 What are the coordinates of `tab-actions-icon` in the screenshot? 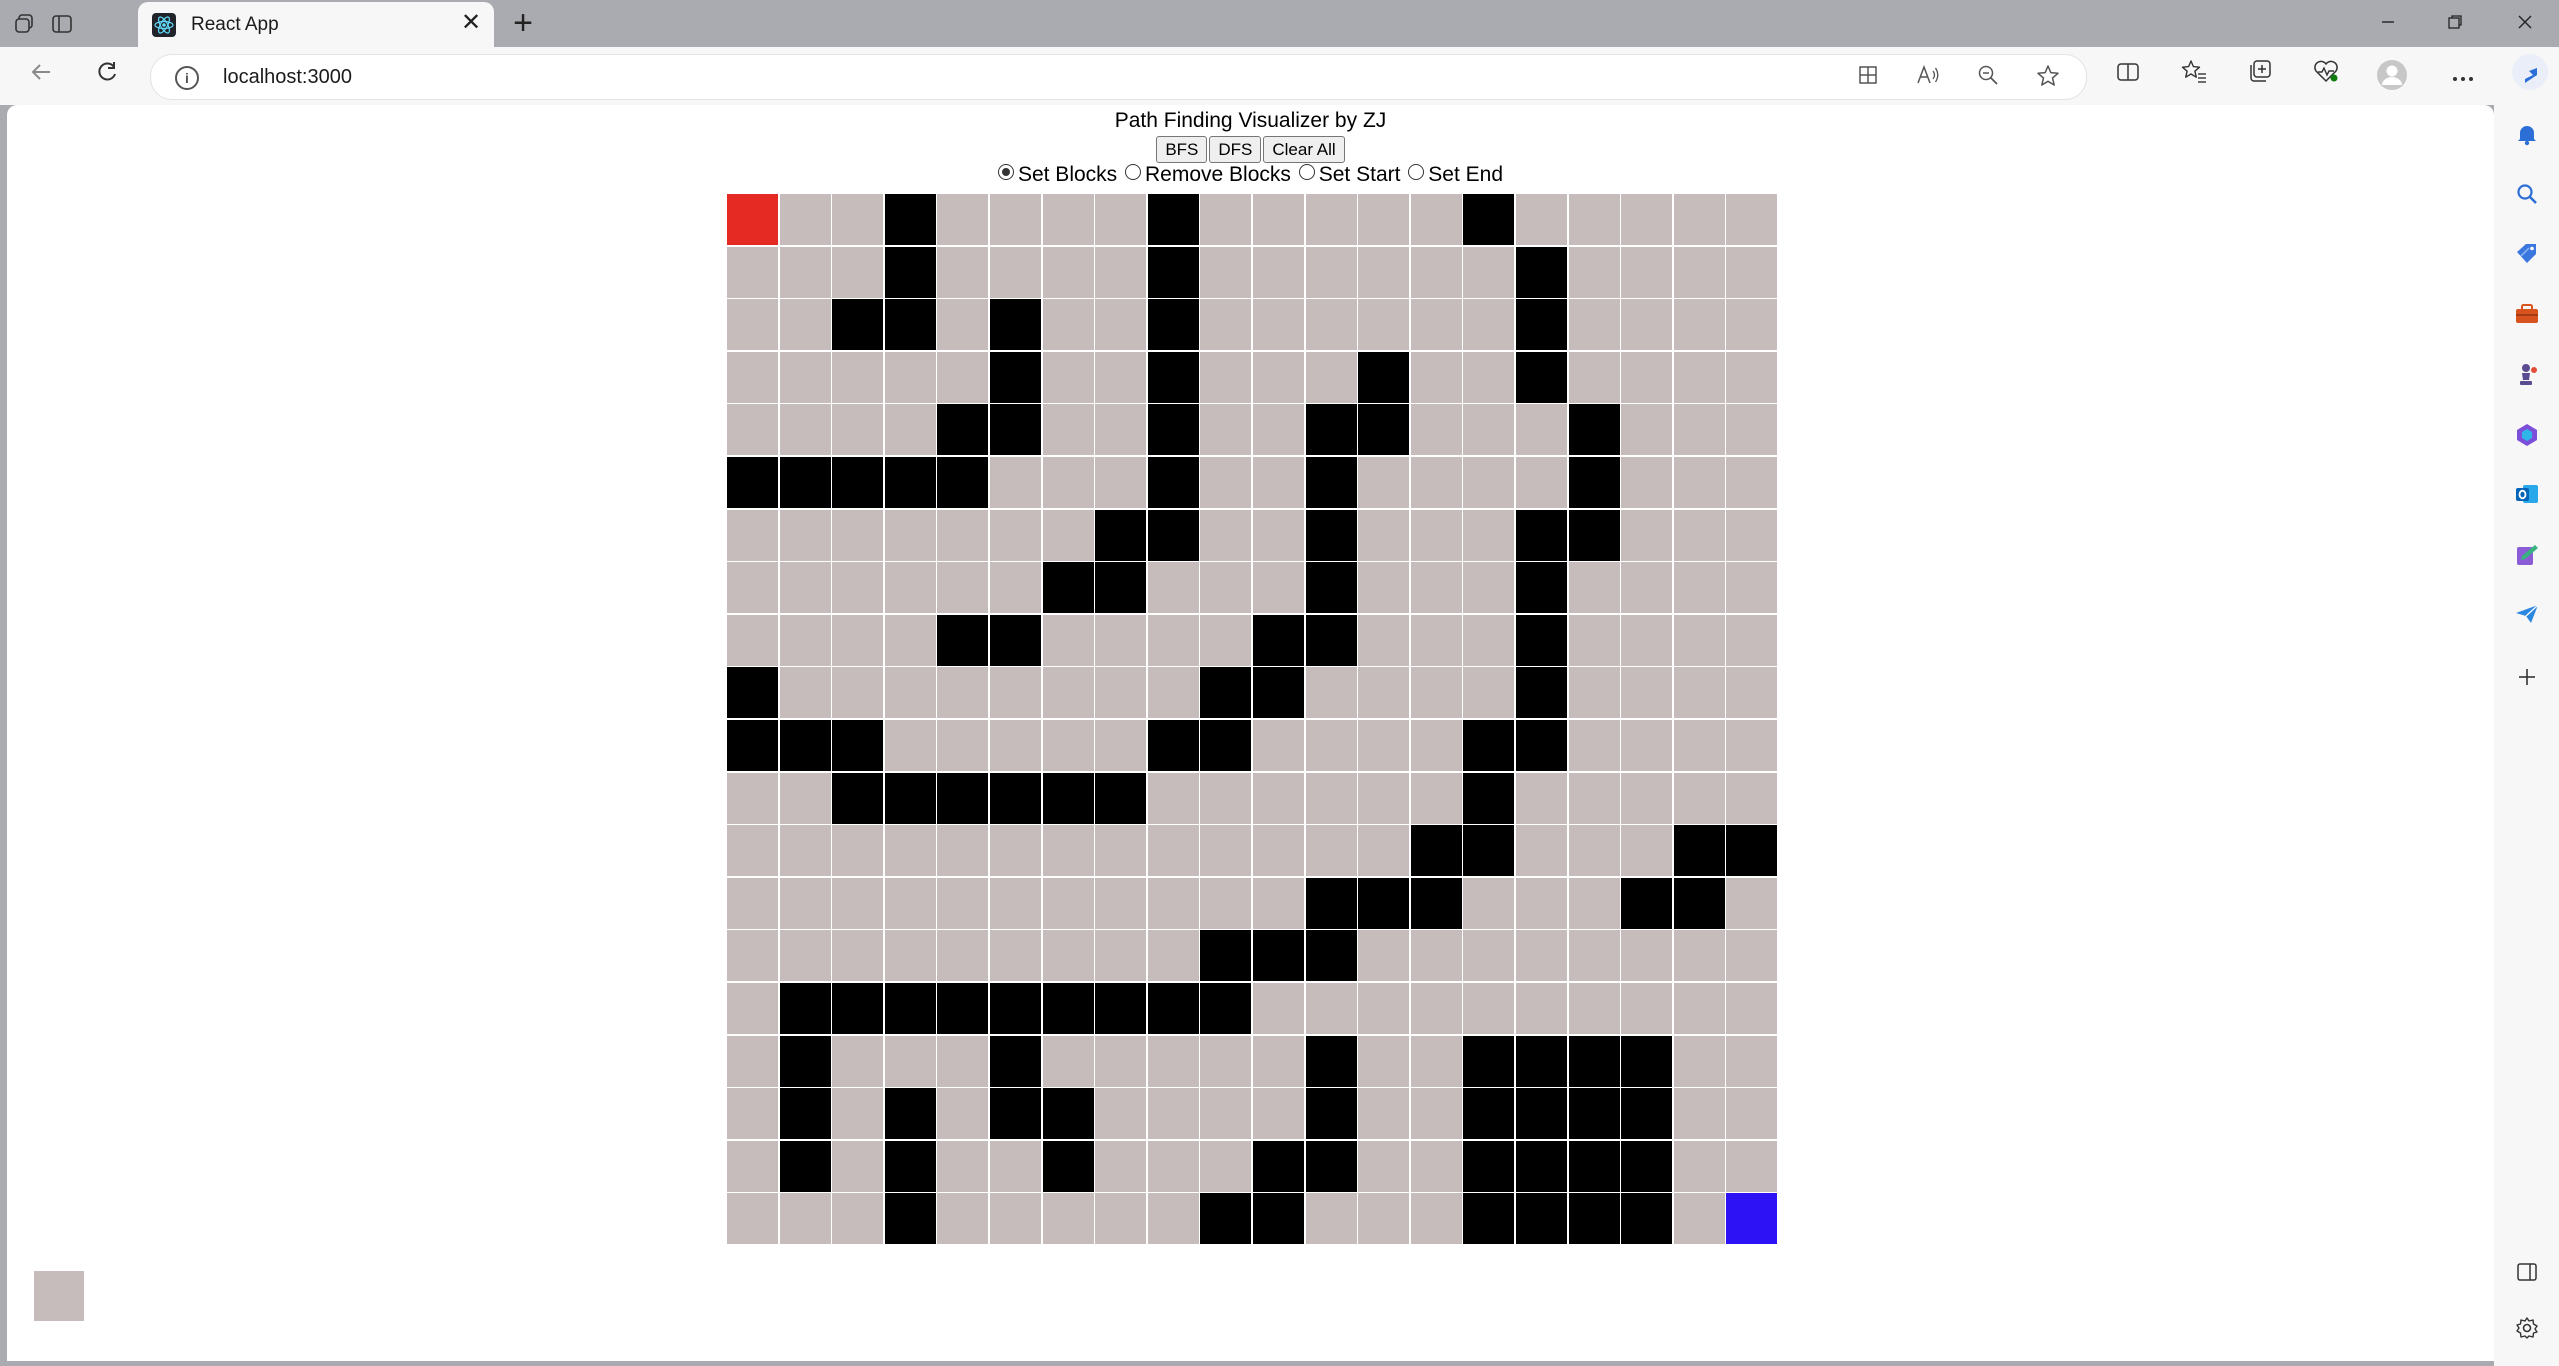 It's located at (62, 24).